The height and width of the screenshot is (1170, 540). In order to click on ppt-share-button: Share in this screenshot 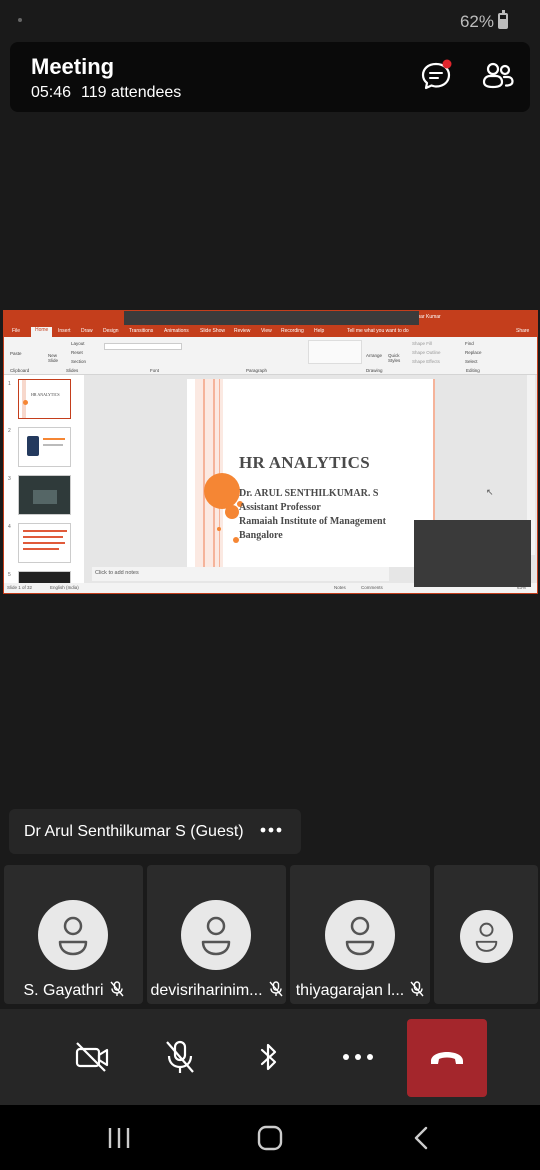, I will do `click(522, 331)`.